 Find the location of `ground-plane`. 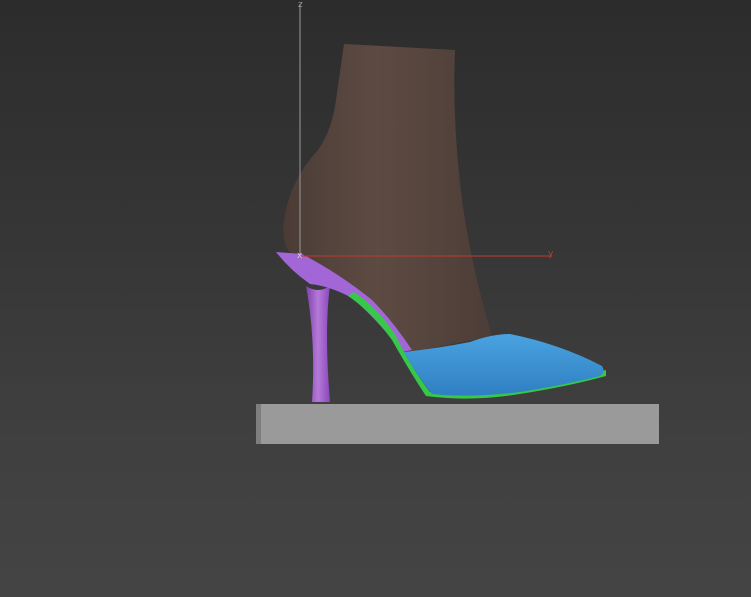

ground-plane is located at coordinates (457, 424).